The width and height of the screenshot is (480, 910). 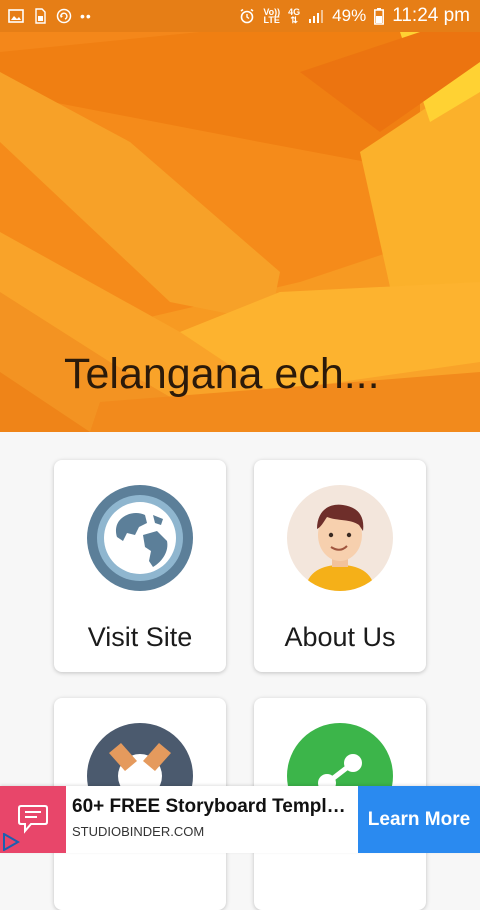 I want to click on visit-site-card: Visit Site, so click(x=140, y=566).